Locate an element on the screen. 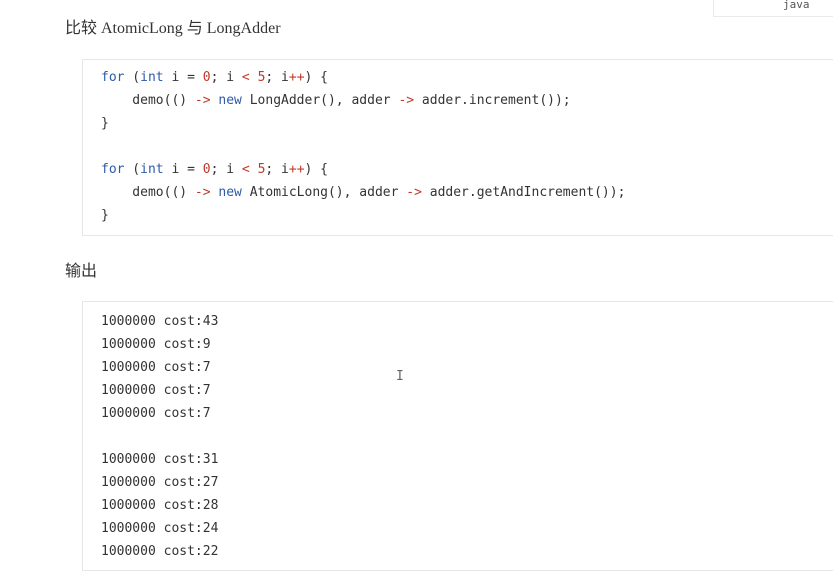 The width and height of the screenshot is (833, 585). code-token: adder.increment()); is located at coordinates (492, 100).